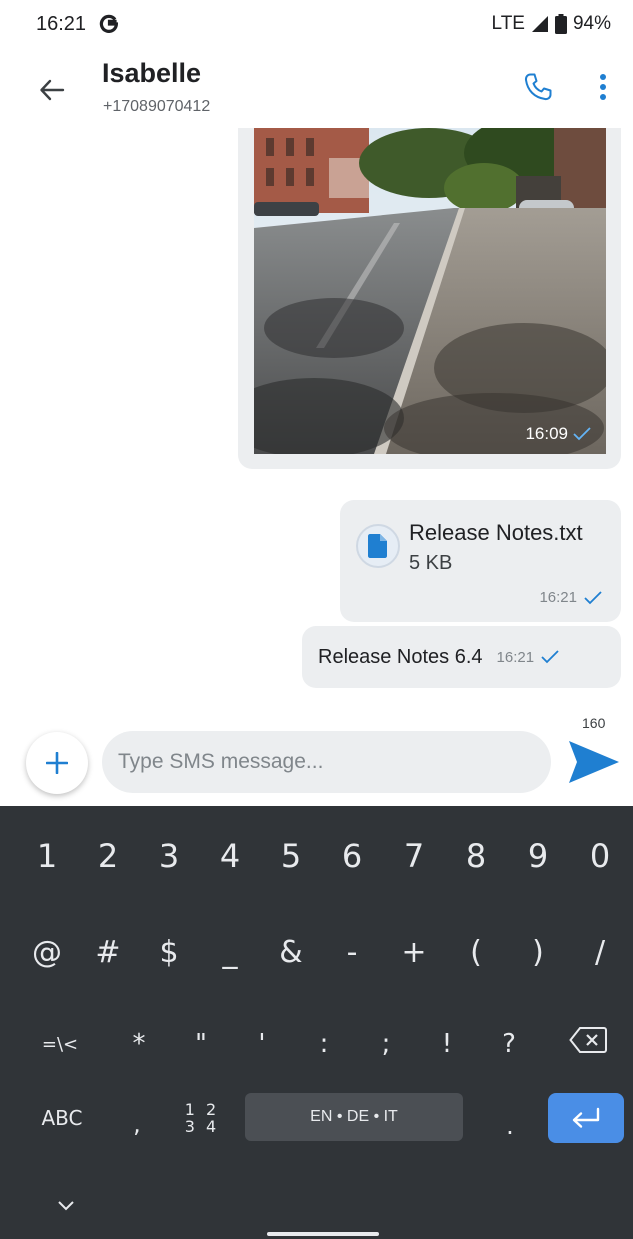 The height and width of the screenshot is (1239, 633). Describe the element at coordinates (431, 563) in the screenshot. I see `file-size: 5 KB` at that location.